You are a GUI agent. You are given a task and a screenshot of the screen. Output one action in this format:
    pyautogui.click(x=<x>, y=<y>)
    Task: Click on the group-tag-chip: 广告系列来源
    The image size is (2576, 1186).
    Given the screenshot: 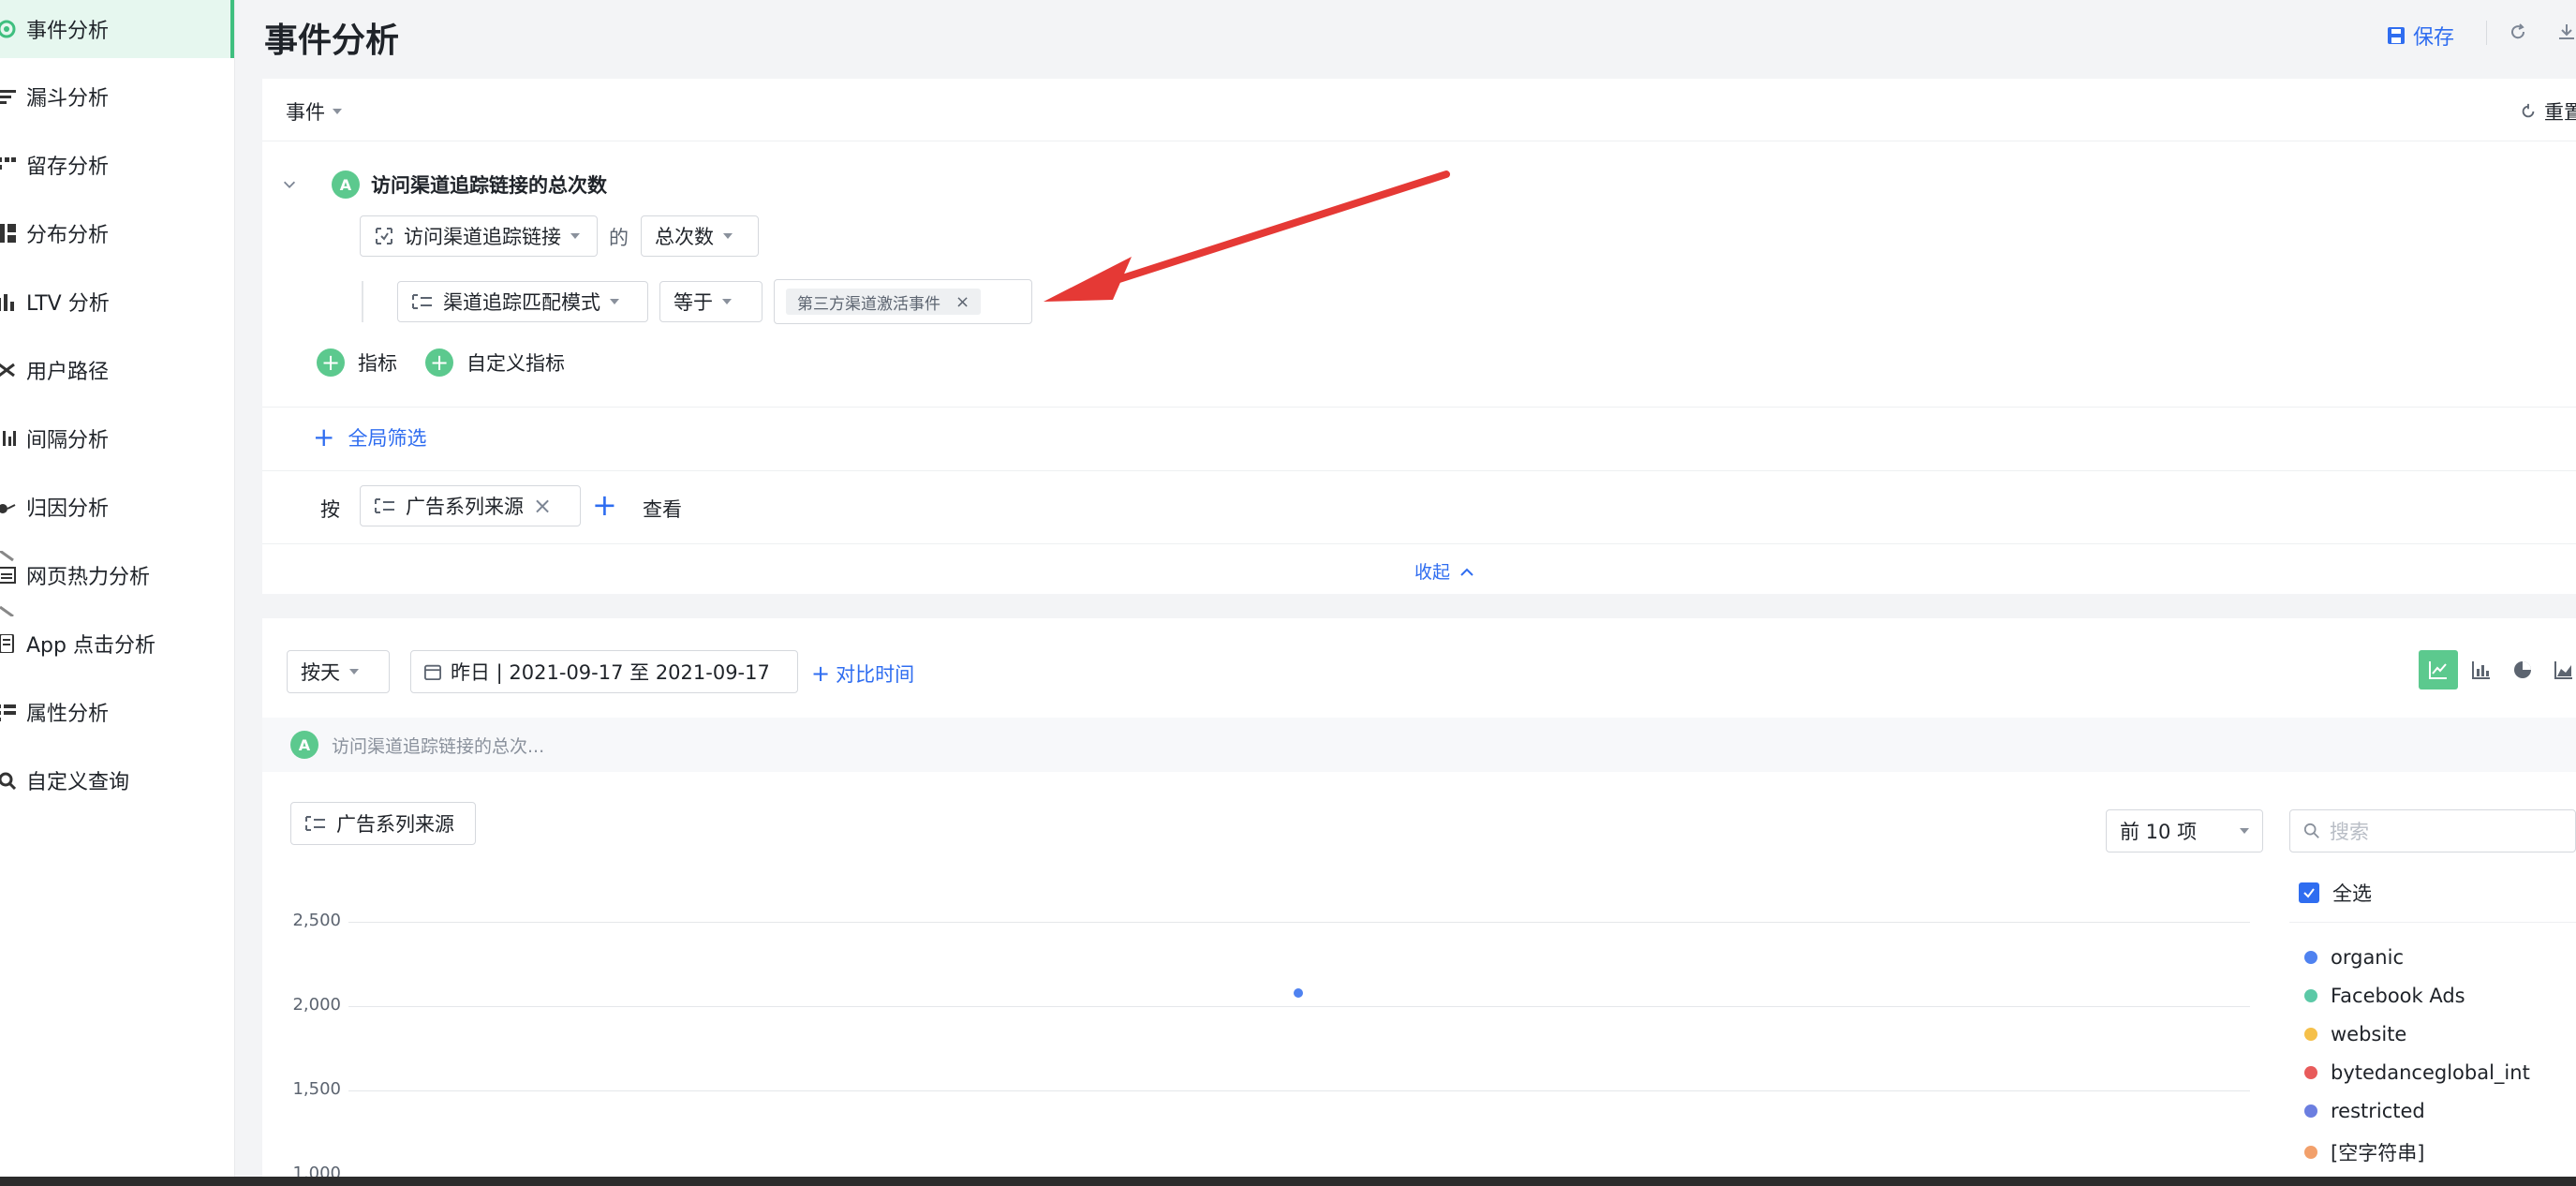 What is the action you would take?
    pyautogui.click(x=383, y=823)
    